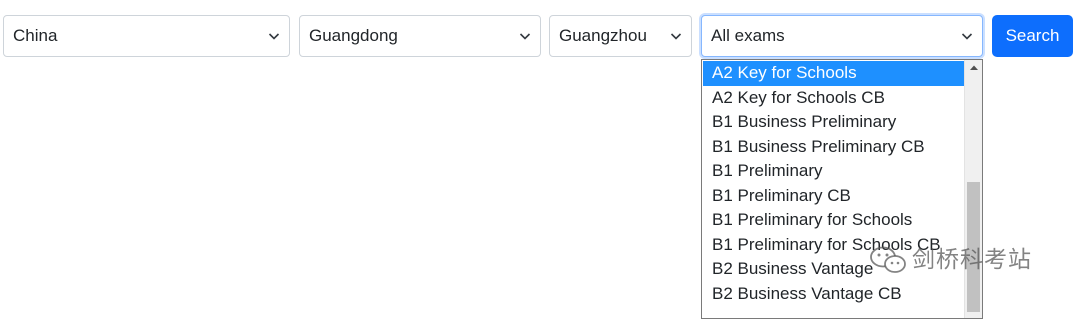 The width and height of the screenshot is (1080, 319). I want to click on exam-select-value: All exams, so click(748, 35).